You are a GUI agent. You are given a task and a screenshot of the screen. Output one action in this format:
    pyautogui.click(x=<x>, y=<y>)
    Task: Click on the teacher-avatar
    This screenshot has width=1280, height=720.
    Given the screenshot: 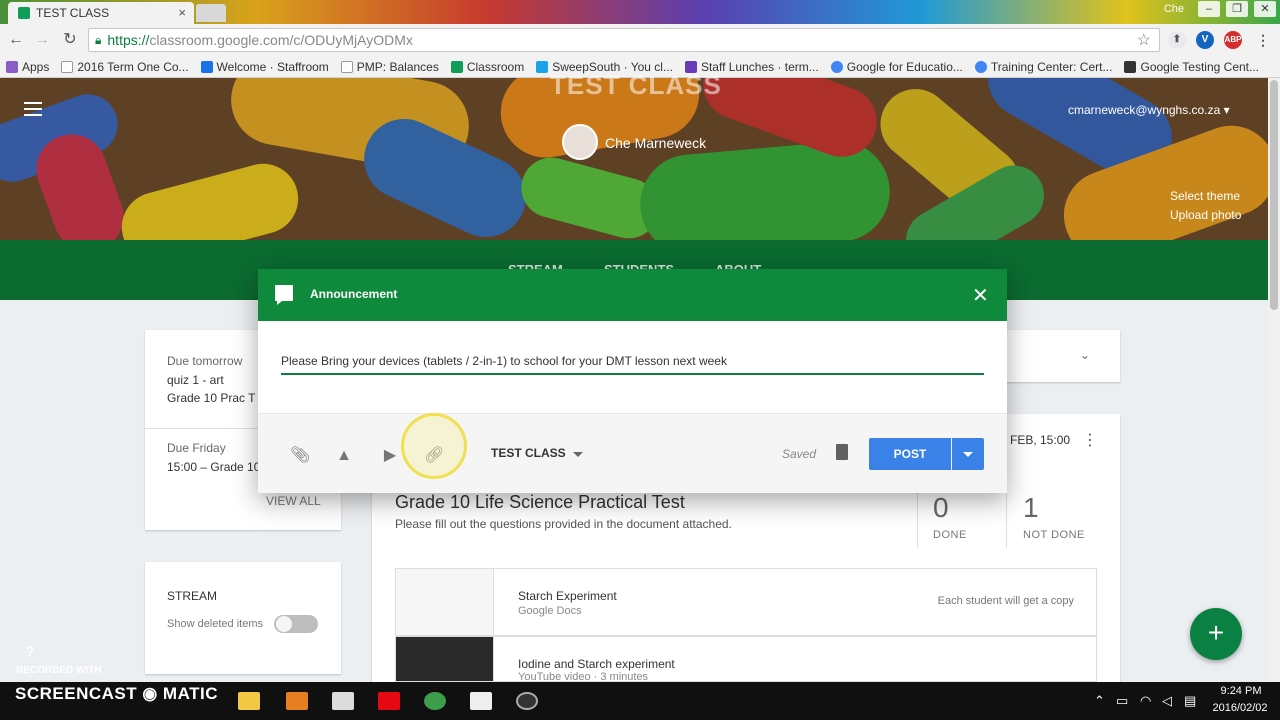 What is the action you would take?
    pyautogui.click(x=580, y=142)
    